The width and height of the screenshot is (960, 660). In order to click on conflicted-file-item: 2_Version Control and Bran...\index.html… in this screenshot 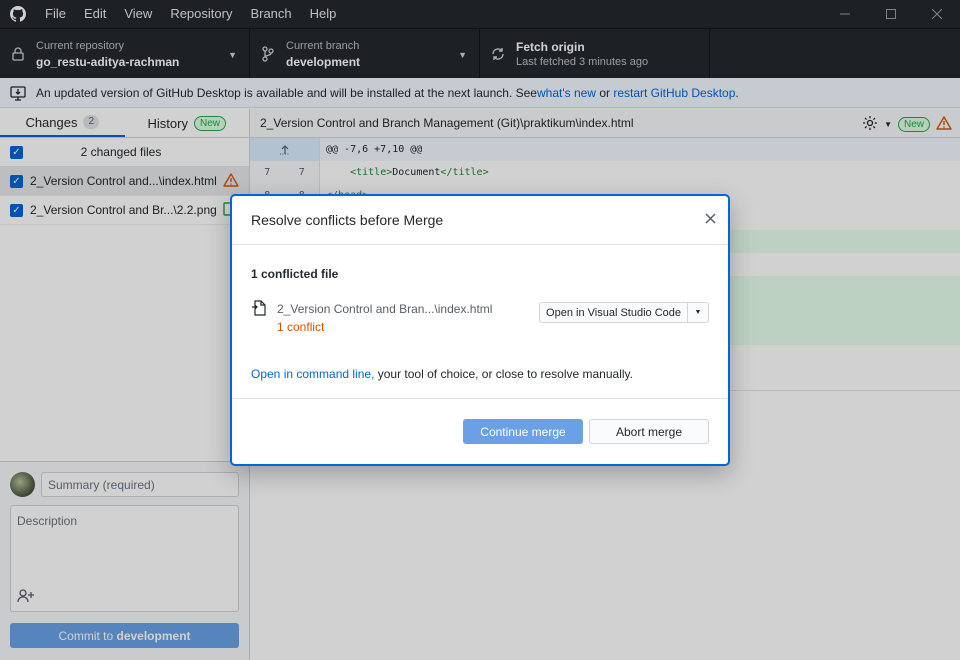, I will do `click(480, 320)`.